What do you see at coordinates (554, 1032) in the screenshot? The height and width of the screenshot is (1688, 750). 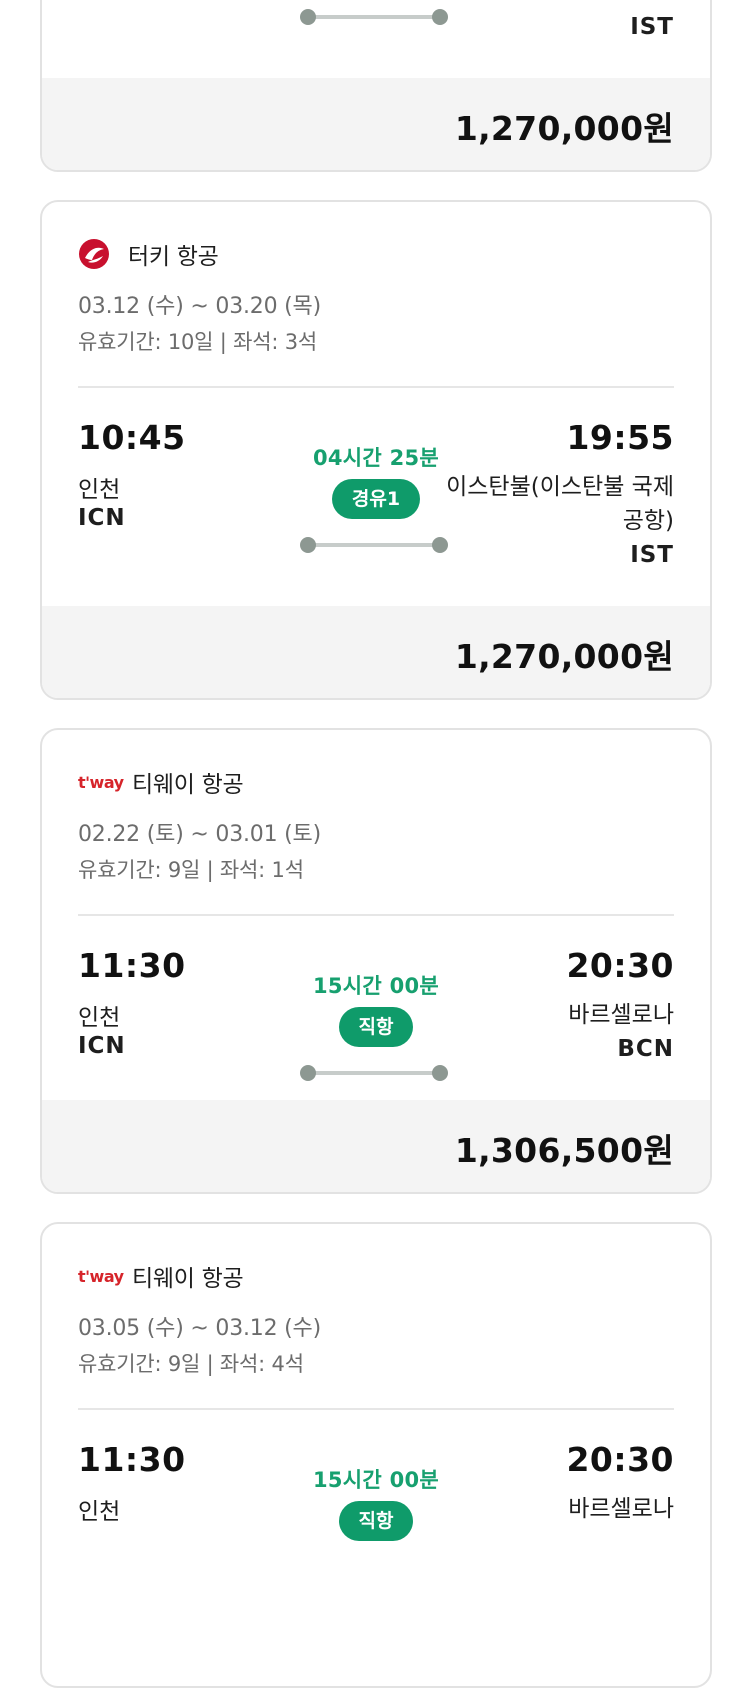 I see `arrival-block: 바르셀로나 BCN` at bounding box center [554, 1032].